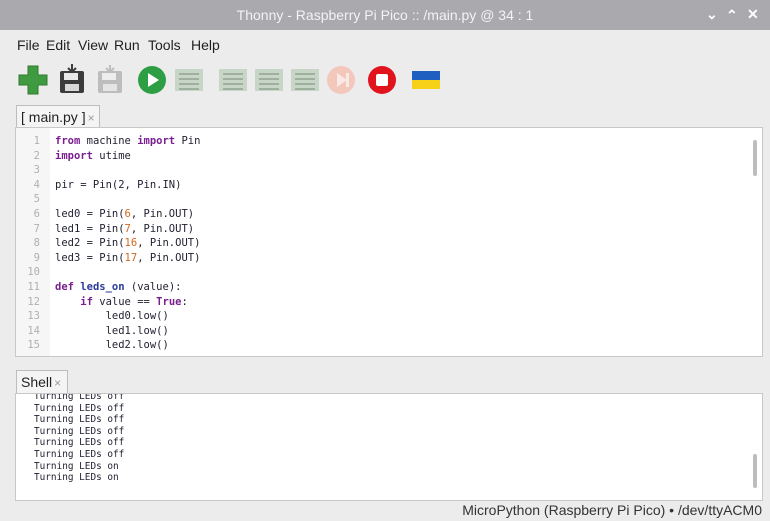 Image resolution: width=770 pixels, height=521 pixels. I want to click on step-over-icon, so click(233, 80).